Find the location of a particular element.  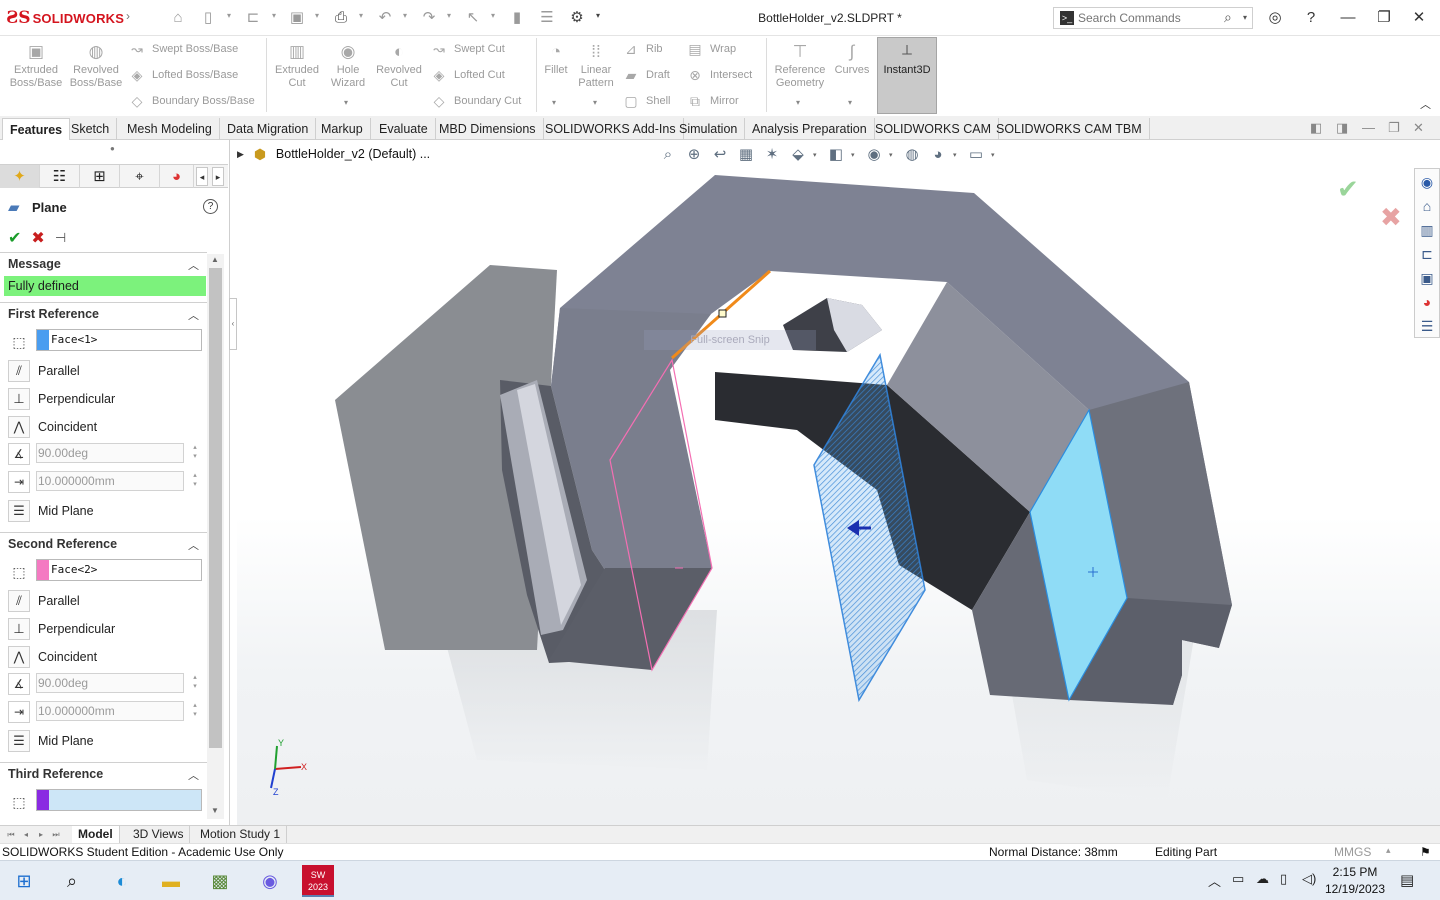

view-orientation-dropdown-icon: ▾ is located at coordinates (817, 155).